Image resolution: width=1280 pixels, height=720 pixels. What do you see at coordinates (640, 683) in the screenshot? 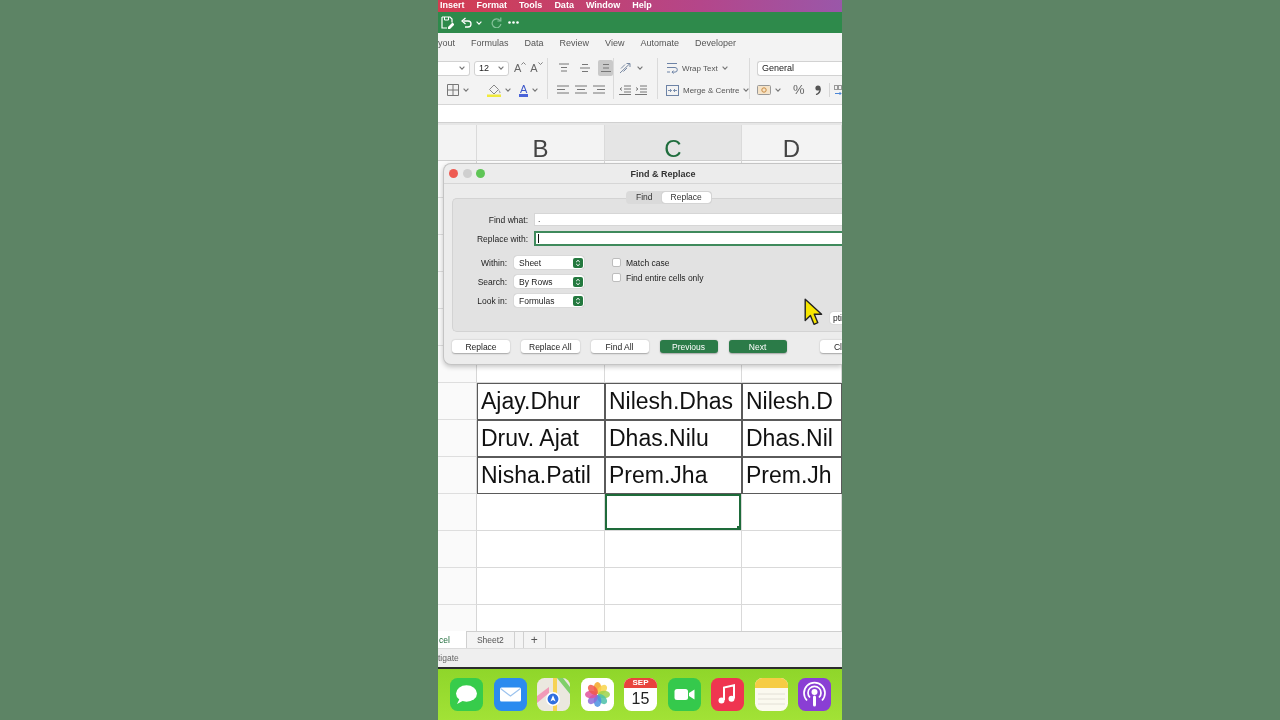
I see `calendar-month: SEP` at bounding box center [640, 683].